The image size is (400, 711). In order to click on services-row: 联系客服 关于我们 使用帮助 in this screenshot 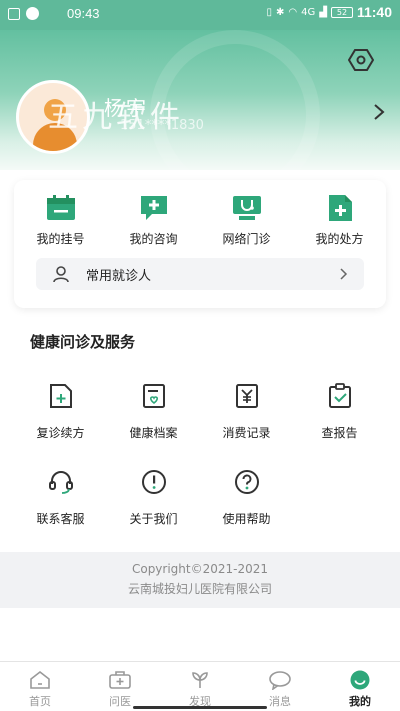, I will do `click(200, 511)`.